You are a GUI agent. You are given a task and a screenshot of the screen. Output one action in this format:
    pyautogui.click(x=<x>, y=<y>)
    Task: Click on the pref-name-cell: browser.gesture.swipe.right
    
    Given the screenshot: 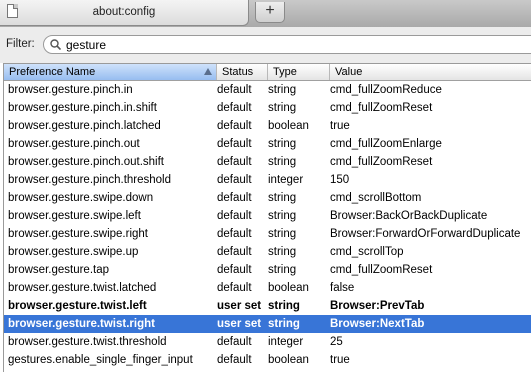 What is the action you would take?
    pyautogui.click(x=78, y=234)
    